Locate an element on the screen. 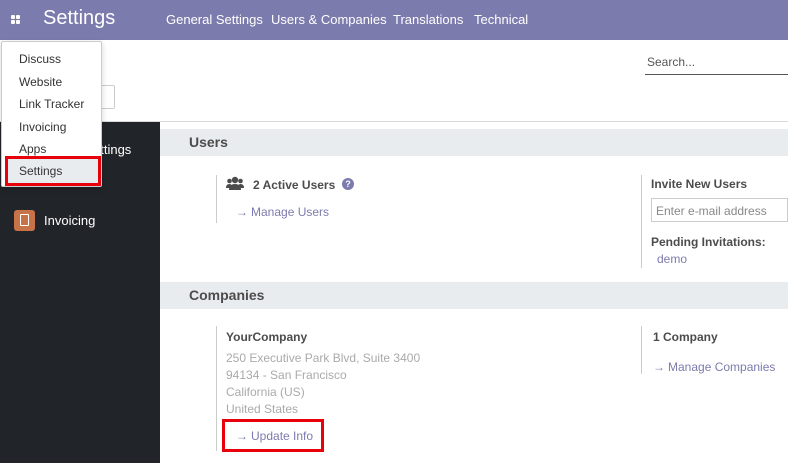 Image resolution: width=788 pixels, height=463 pixels. company-count: 1 Company is located at coordinates (685, 337).